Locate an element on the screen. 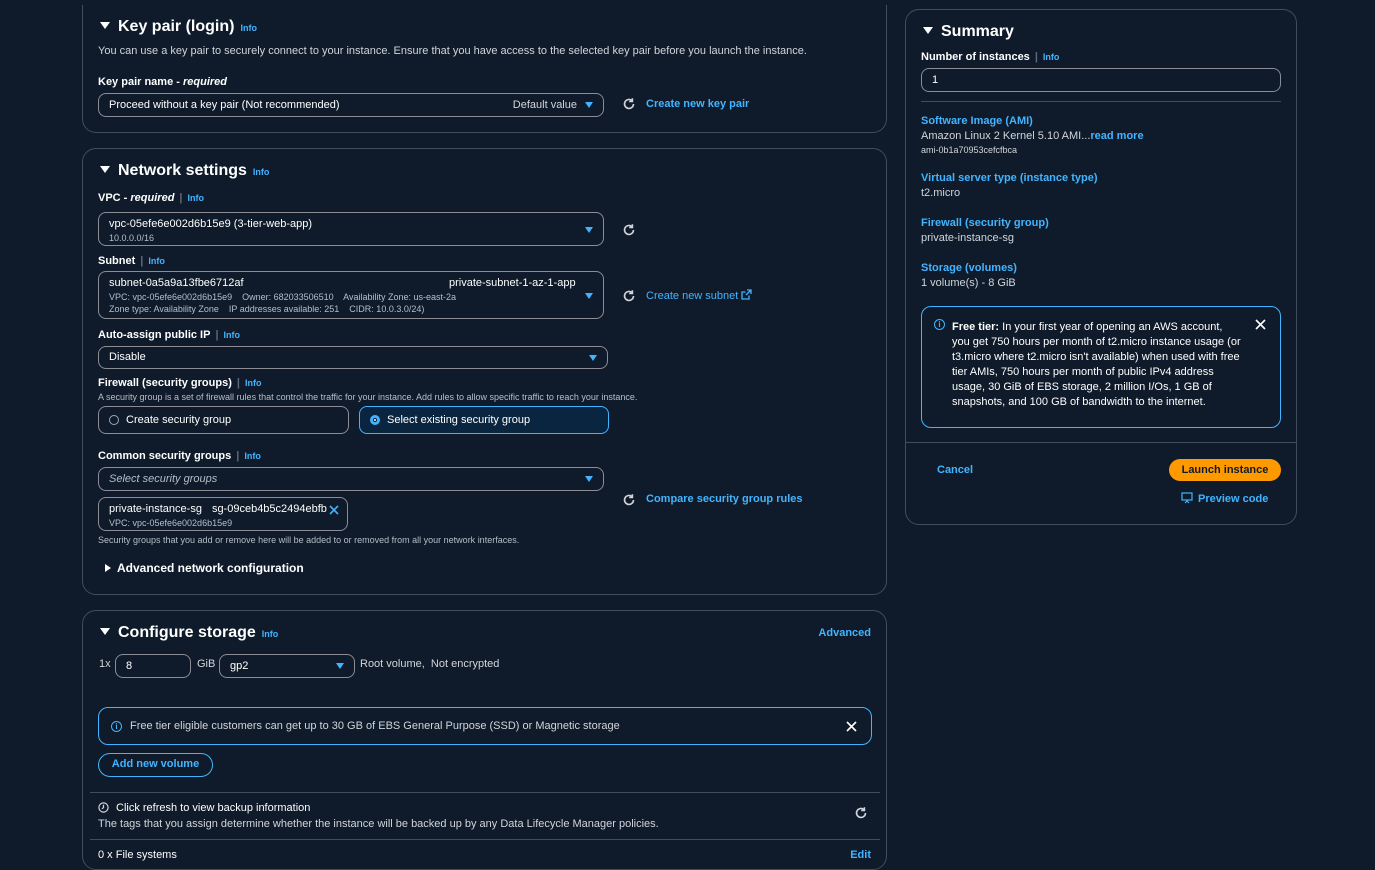  ami-id: ami-0b1a70953cefcfbca is located at coordinates (969, 150).